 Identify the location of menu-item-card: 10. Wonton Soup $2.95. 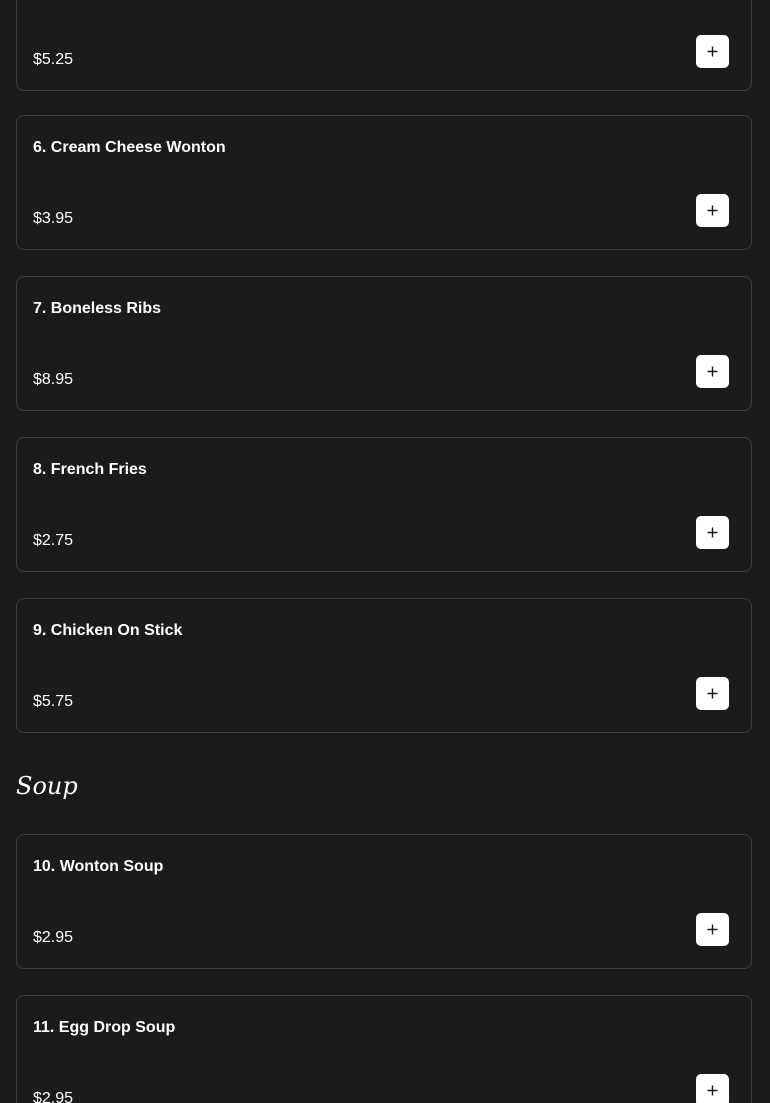
(384, 901).